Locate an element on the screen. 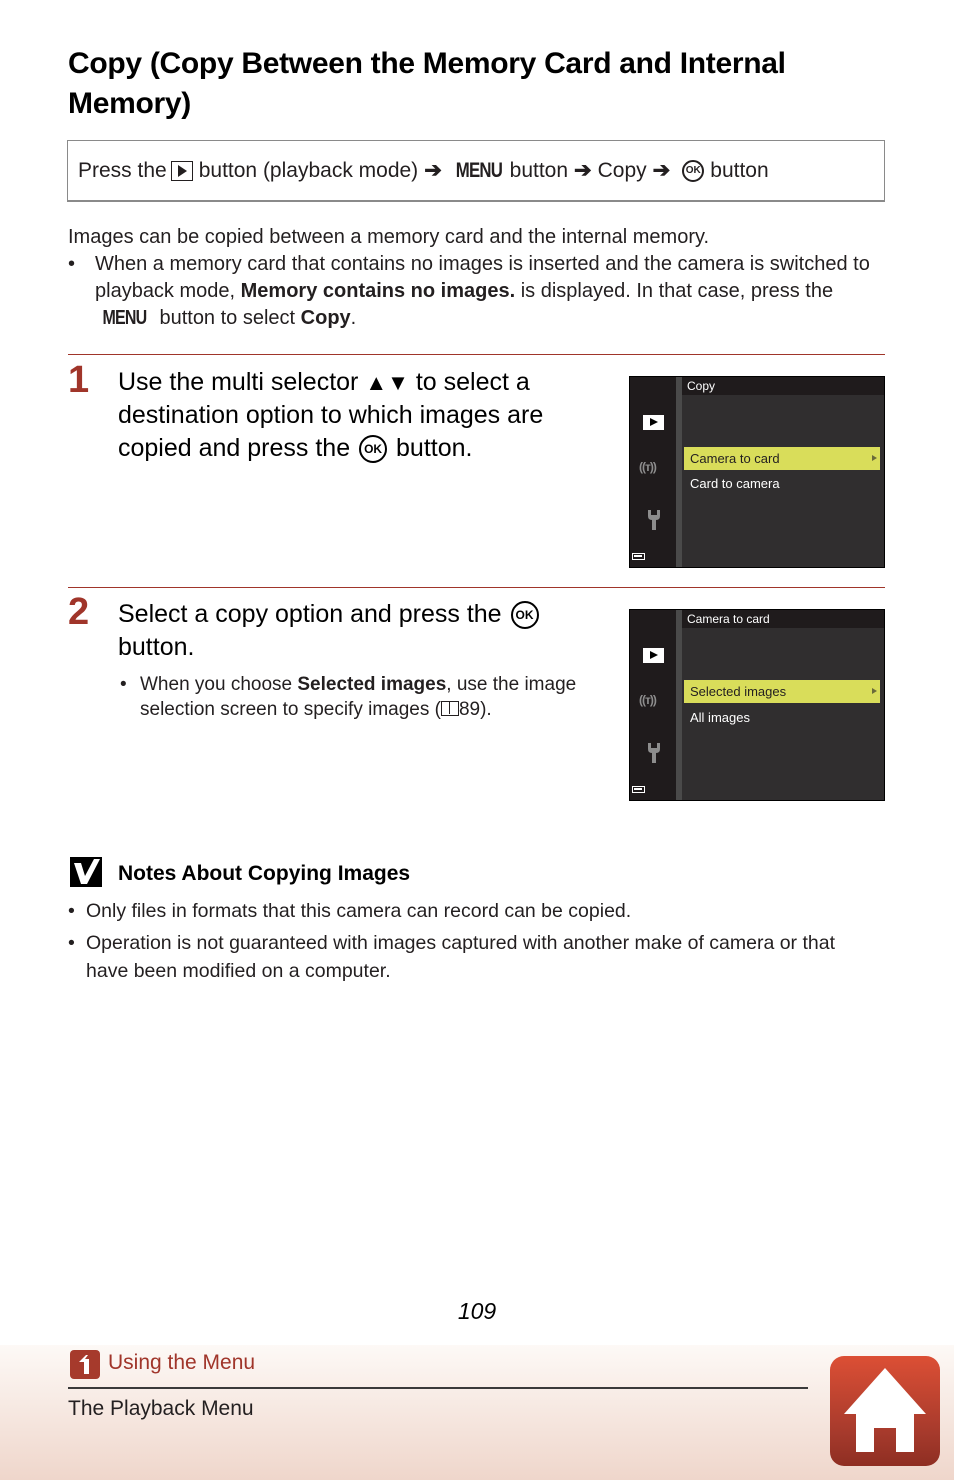 The width and height of the screenshot is (954, 1480). message-no-images: Memory contains no images. is located at coordinates (378, 291).